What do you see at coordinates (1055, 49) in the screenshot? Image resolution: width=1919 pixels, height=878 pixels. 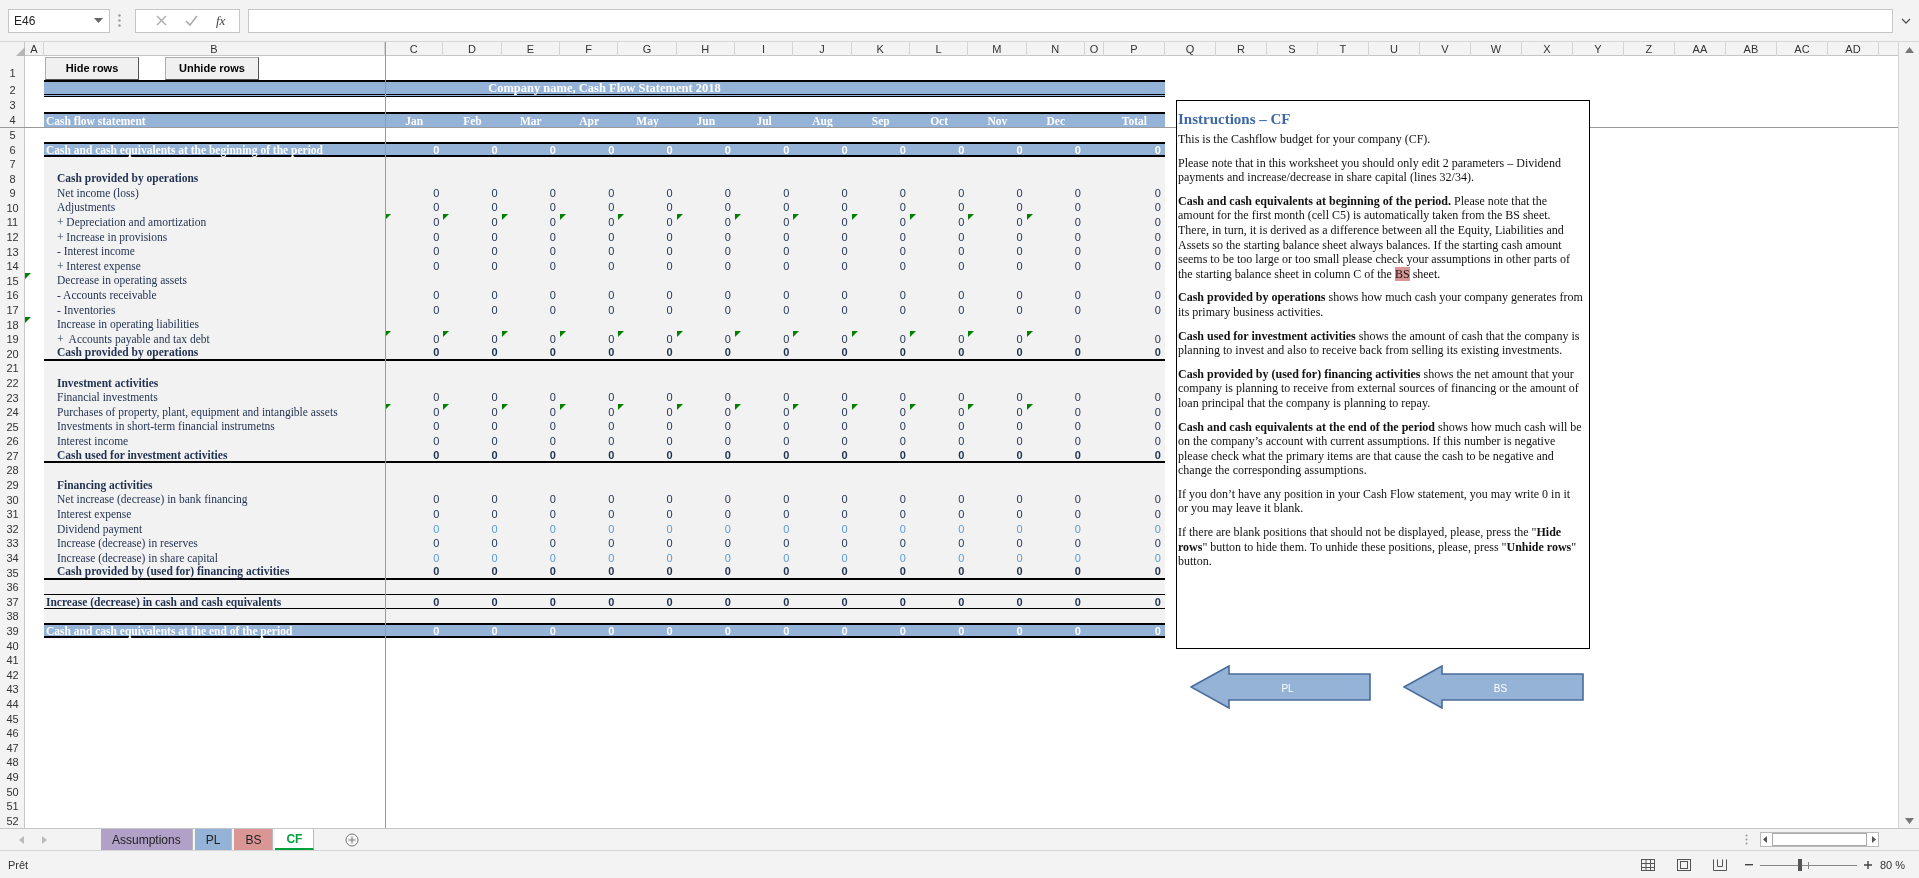 I see `column-header: N` at bounding box center [1055, 49].